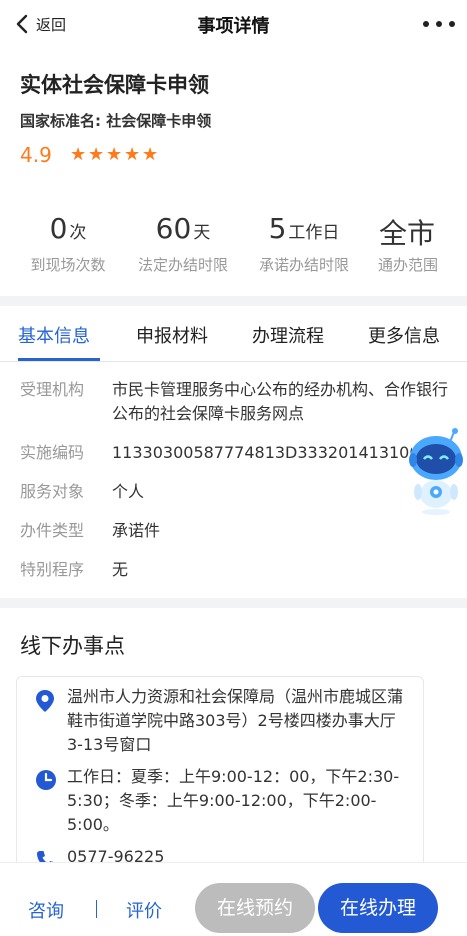 This screenshot has height=936, width=467. What do you see at coordinates (182, 265) in the screenshot?
I see `stat-label: 法定办结时限` at bounding box center [182, 265].